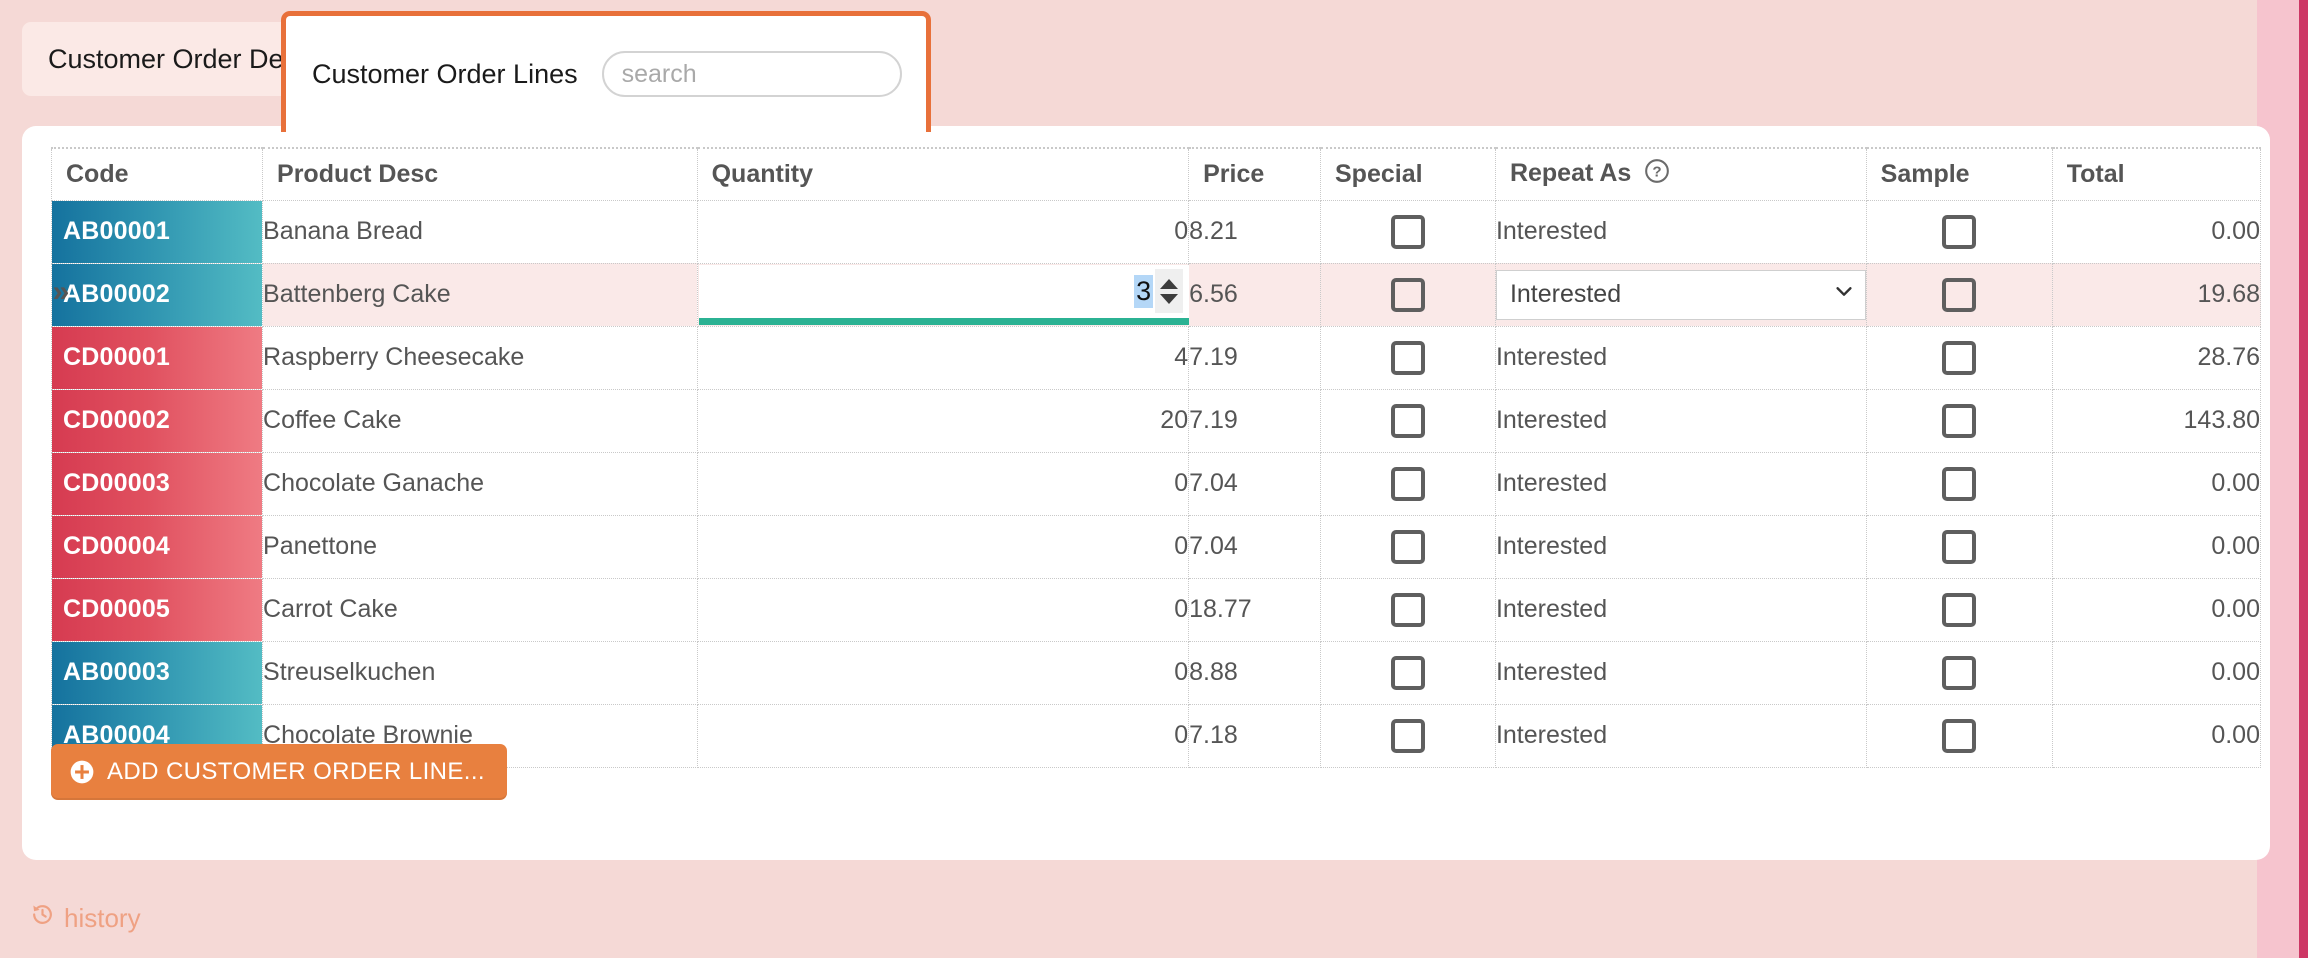 The image size is (2308, 958). I want to click on cell-quantity: 3, so click(943, 294).